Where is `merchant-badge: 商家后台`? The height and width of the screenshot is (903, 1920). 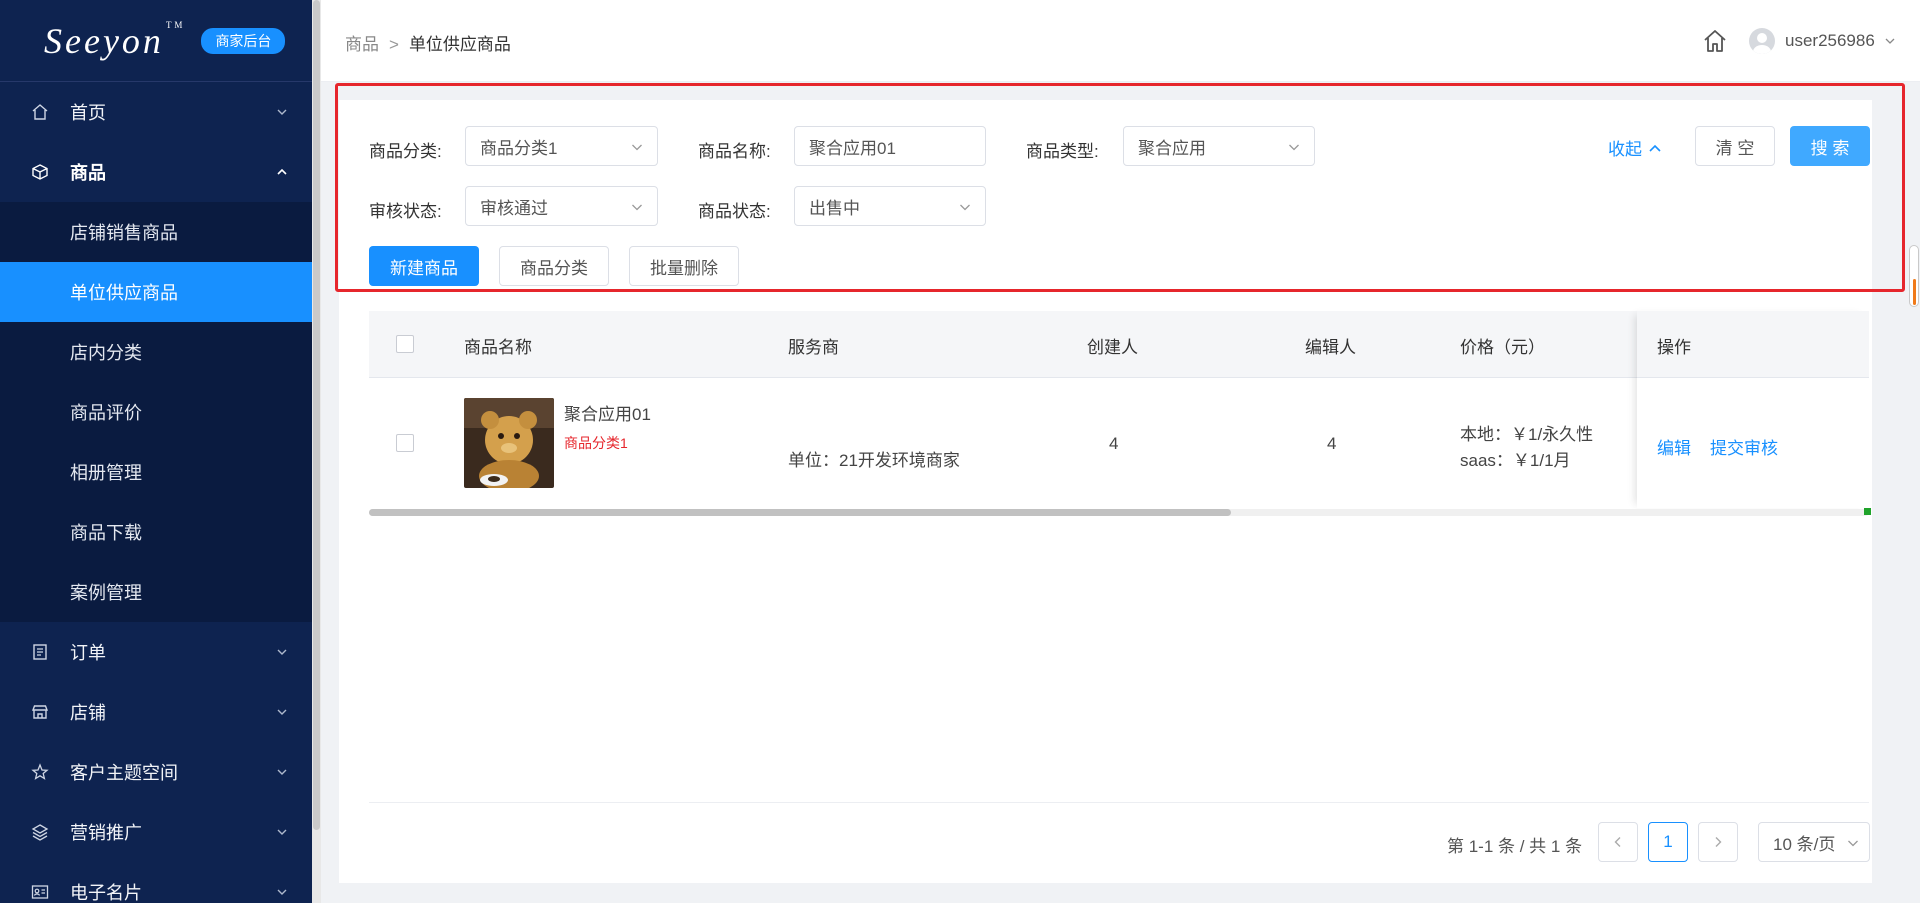
merchant-badge: 商家后台 is located at coordinates (243, 40).